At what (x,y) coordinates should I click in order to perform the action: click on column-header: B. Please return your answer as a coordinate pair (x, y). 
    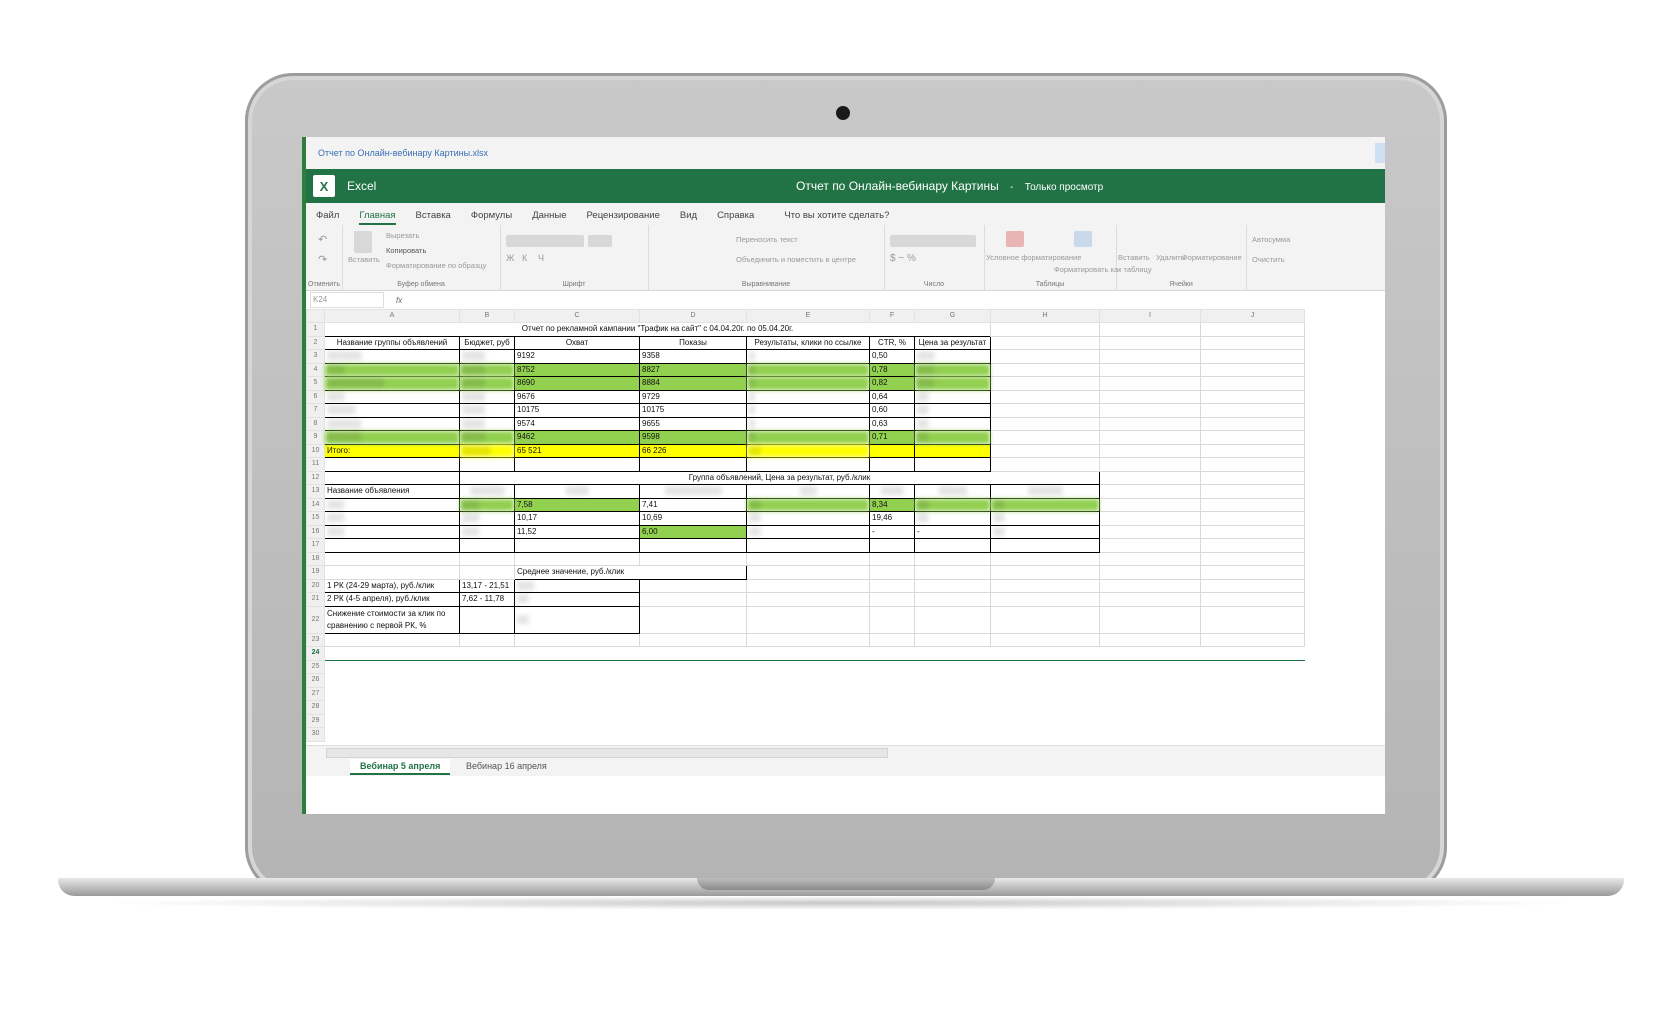
    Looking at the image, I should click on (487, 316).